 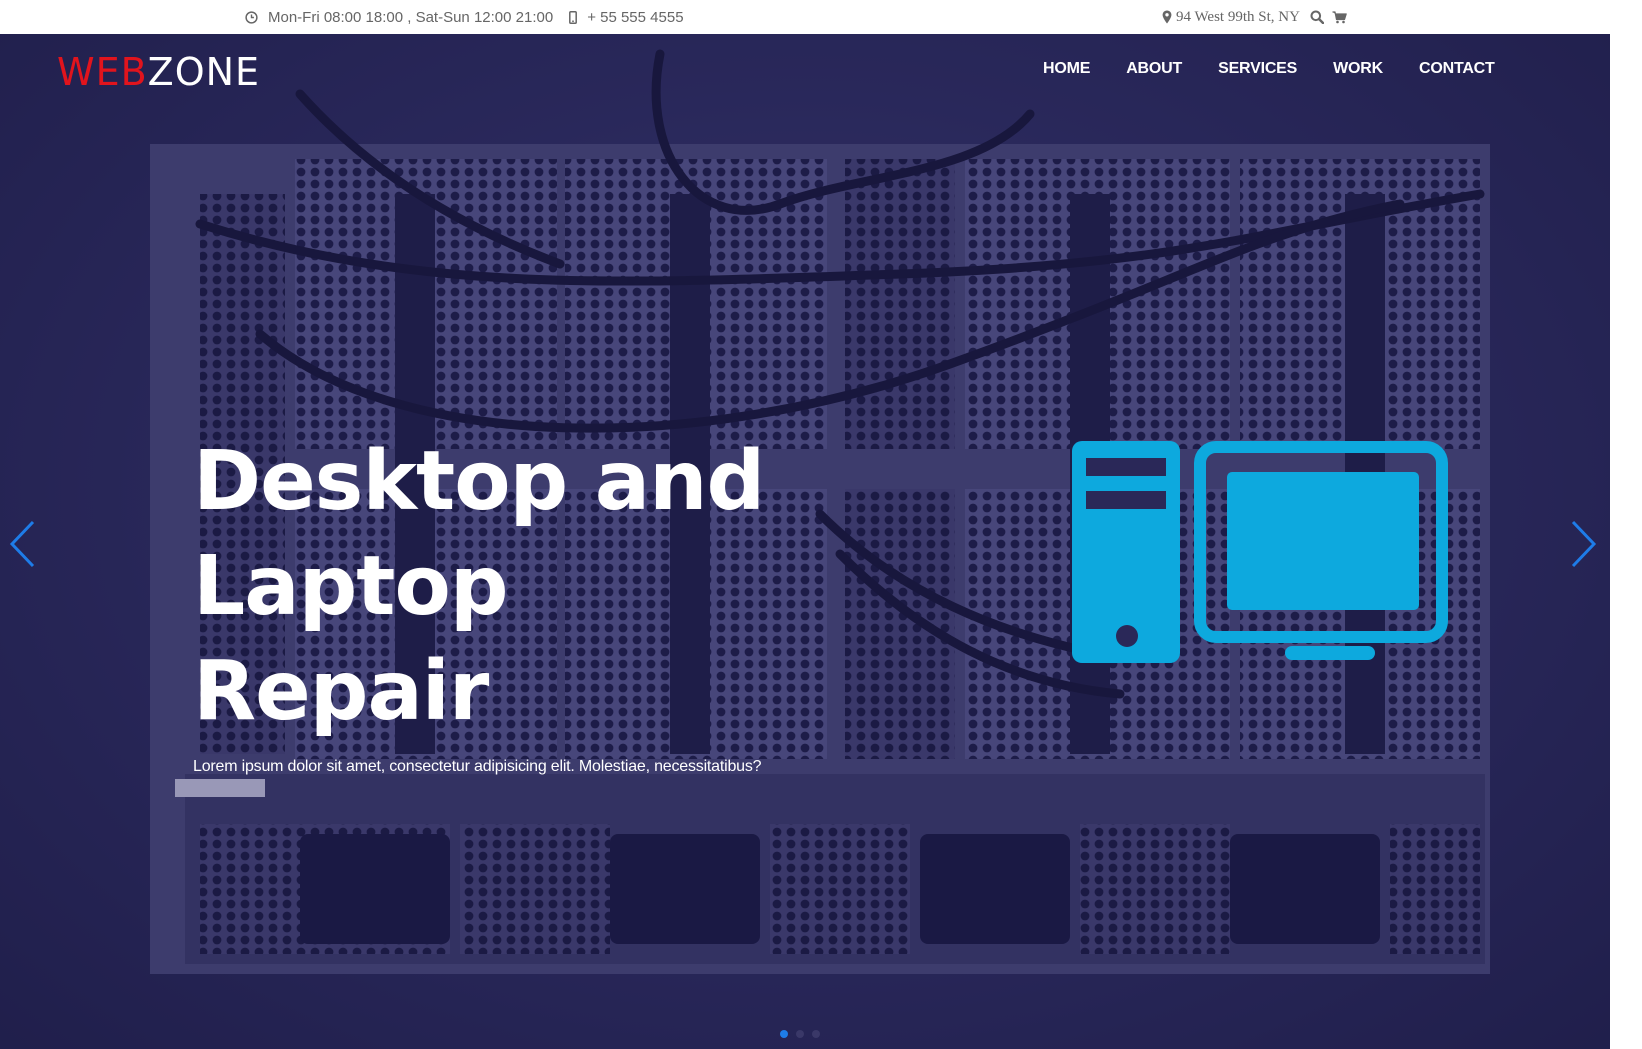 What do you see at coordinates (1167, 17) in the screenshot?
I see `map-marker-icon` at bounding box center [1167, 17].